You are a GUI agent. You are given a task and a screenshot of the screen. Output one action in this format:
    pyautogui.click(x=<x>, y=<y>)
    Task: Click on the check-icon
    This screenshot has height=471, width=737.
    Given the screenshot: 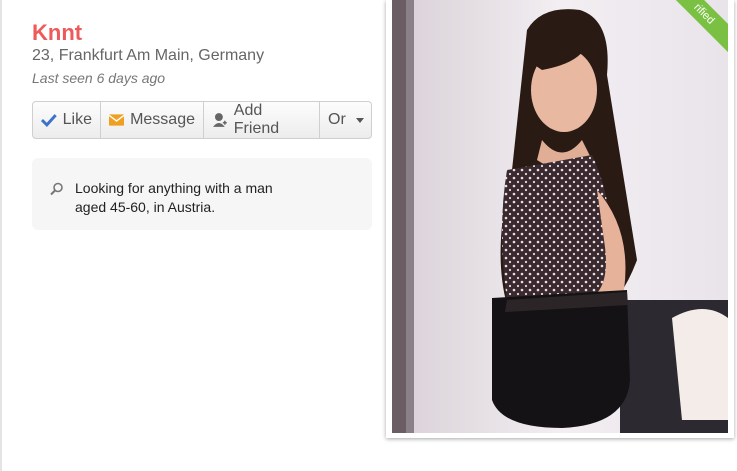 What is the action you would take?
    pyautogui.click(x=49, y=120)
    